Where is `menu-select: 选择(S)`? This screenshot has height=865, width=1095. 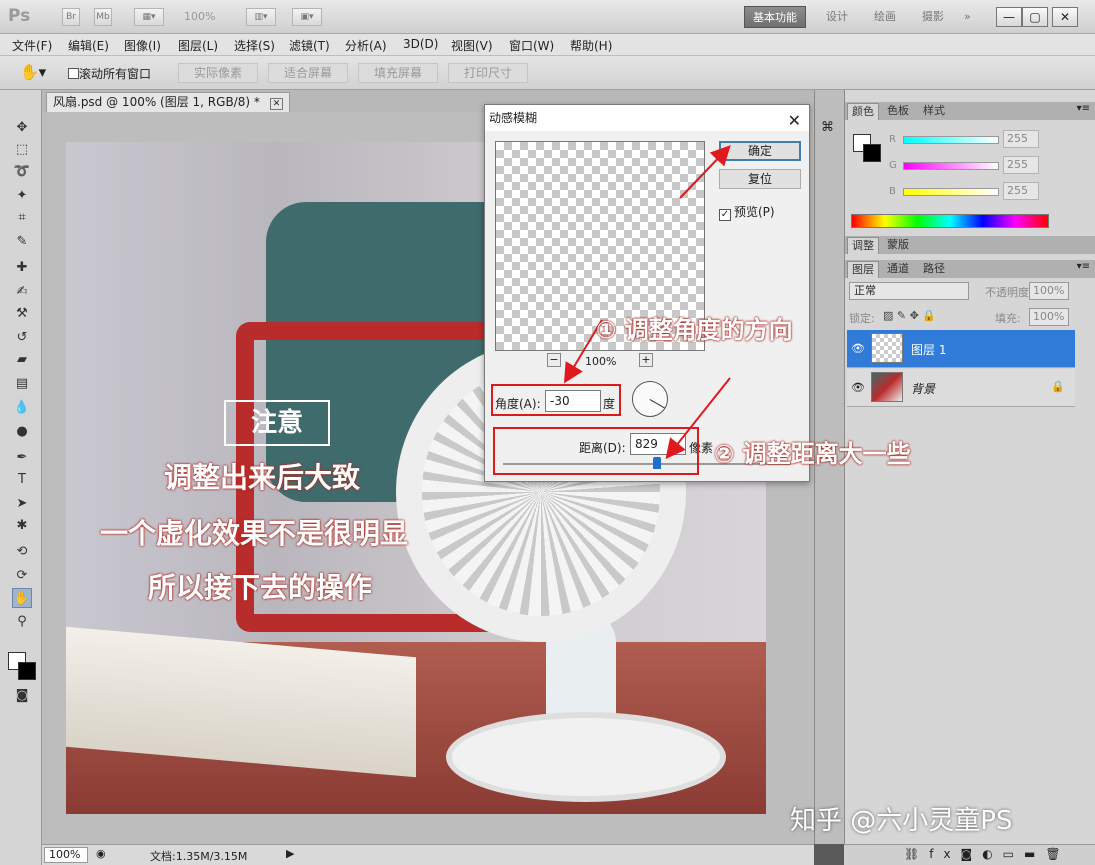 menu-select: 选择(S) is located at coordinates (254, 45).